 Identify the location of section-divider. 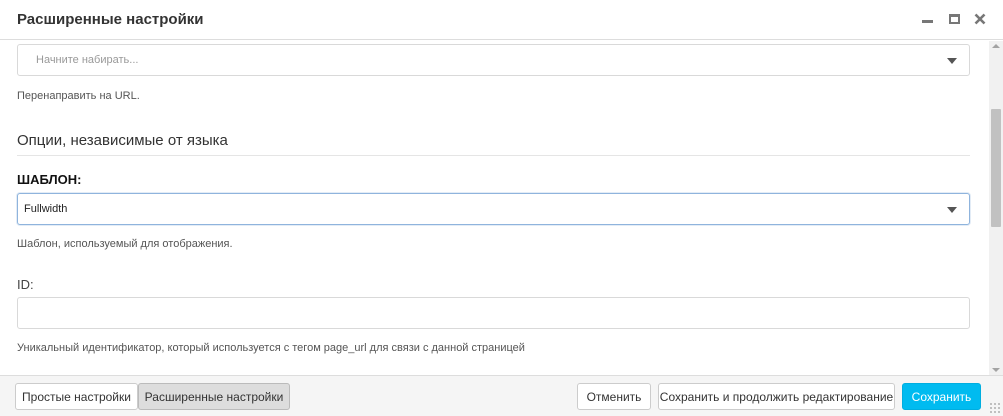
(493, 155).